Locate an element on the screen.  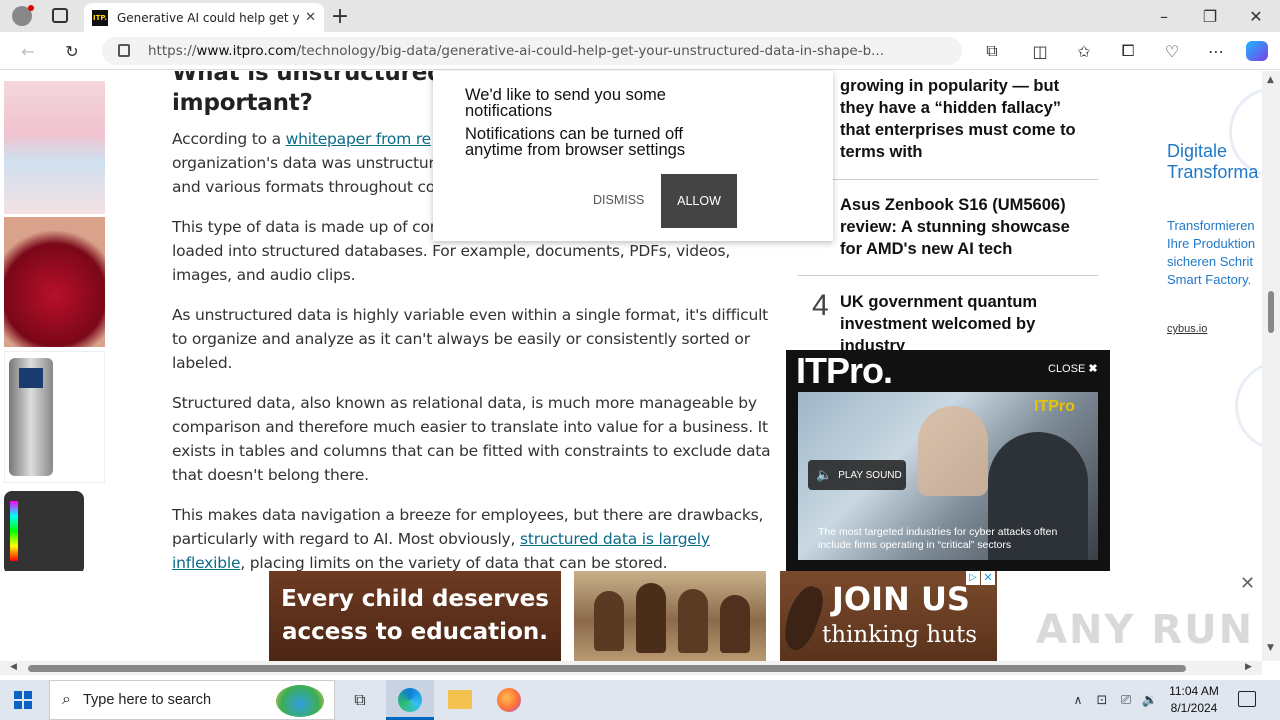
firefox-icon is located at coordinates (509, 700).